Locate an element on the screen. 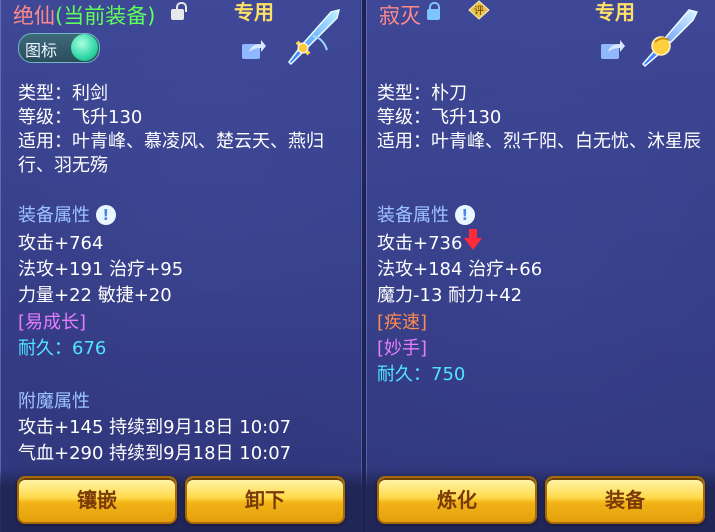 The width and height of the screenshot is (715, 532). item-title: 寂灭 is located at coordinates (400, 15).